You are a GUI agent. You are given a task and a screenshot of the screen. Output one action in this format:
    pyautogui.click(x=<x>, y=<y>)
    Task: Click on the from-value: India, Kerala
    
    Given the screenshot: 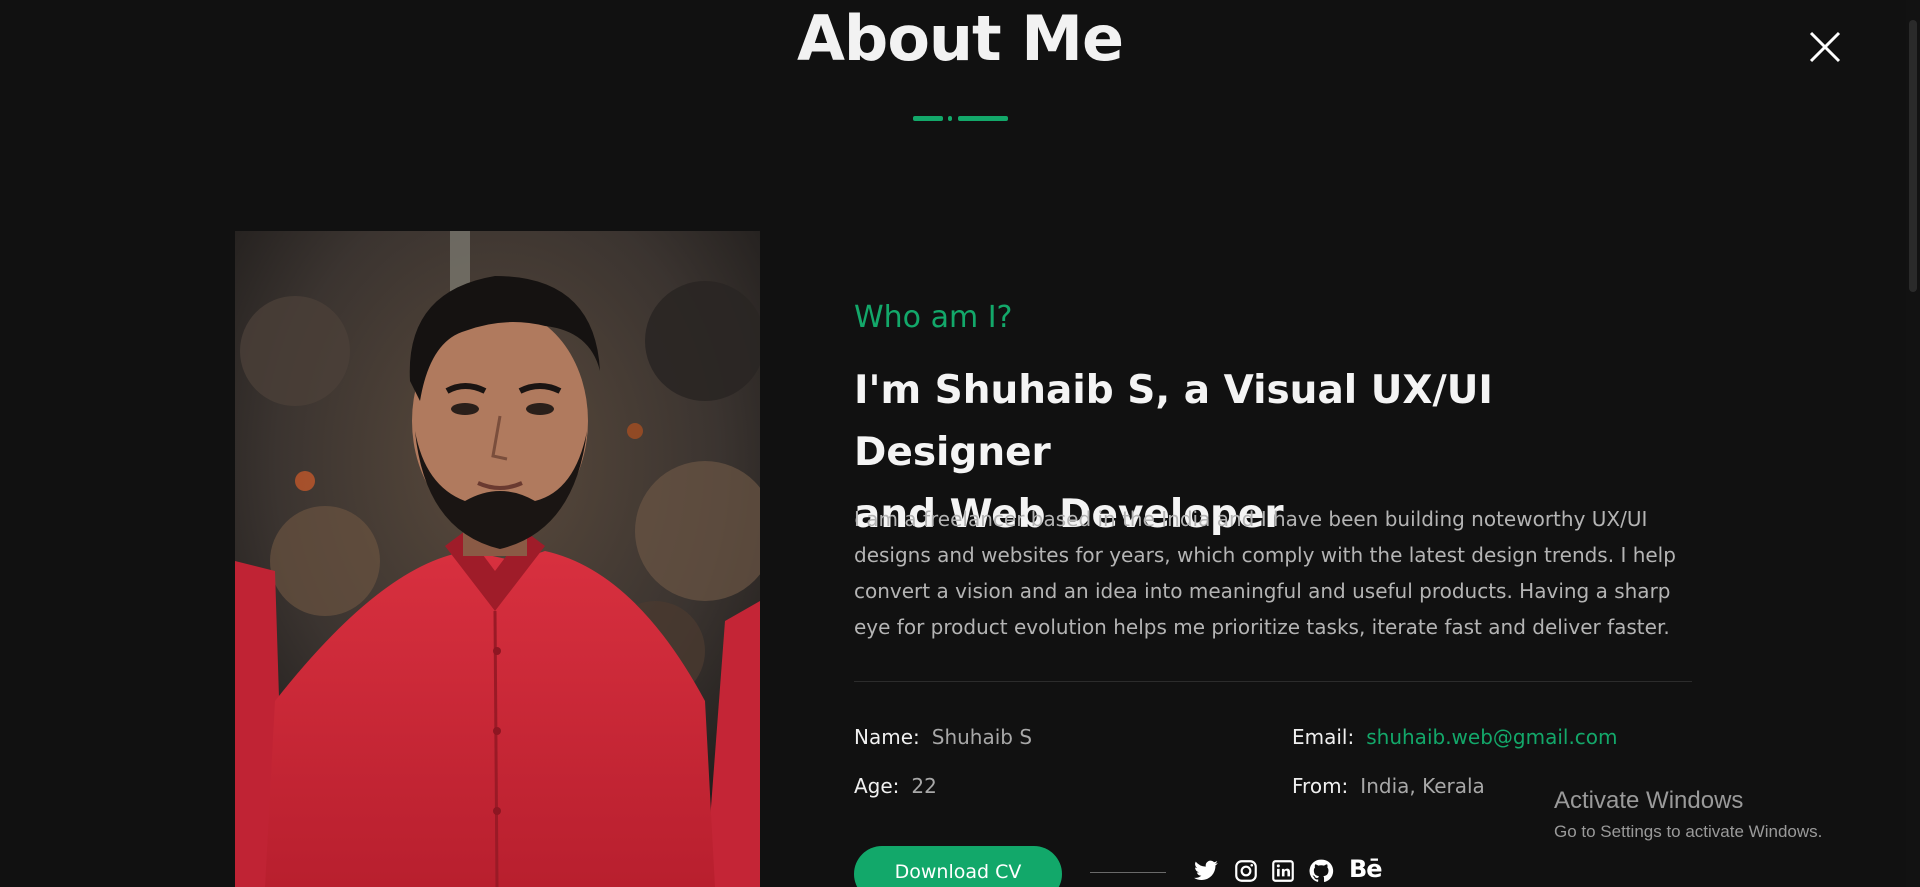 What is the action you would take?
    pyautogui.click(x=1422, y=786)
    